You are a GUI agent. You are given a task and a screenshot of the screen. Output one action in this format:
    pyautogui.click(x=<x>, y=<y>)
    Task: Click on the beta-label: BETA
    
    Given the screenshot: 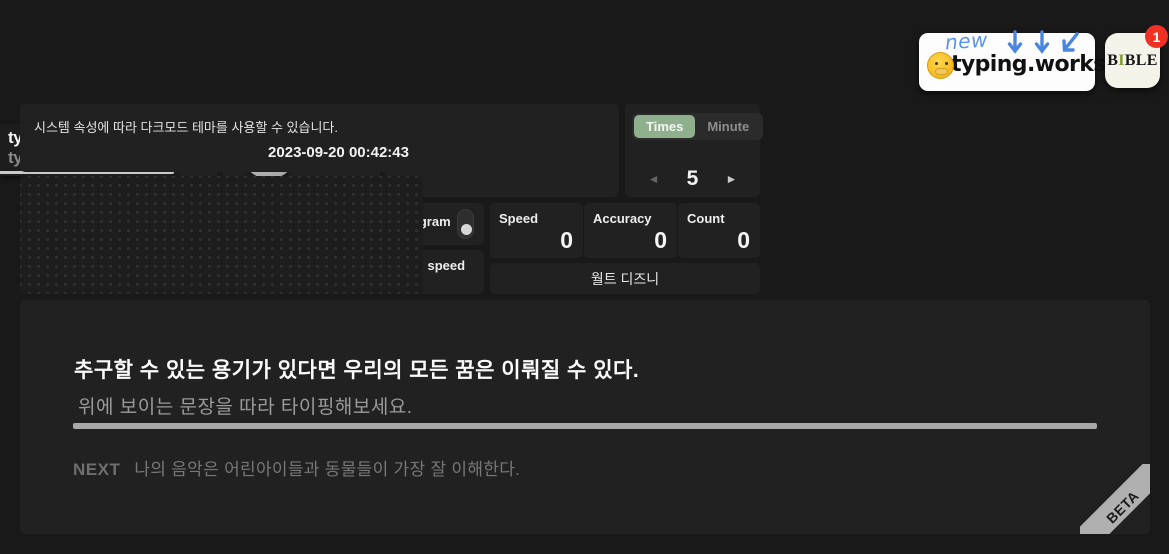 What is the action you would take?
    pyautogui.click(x=1122, y=507)
    